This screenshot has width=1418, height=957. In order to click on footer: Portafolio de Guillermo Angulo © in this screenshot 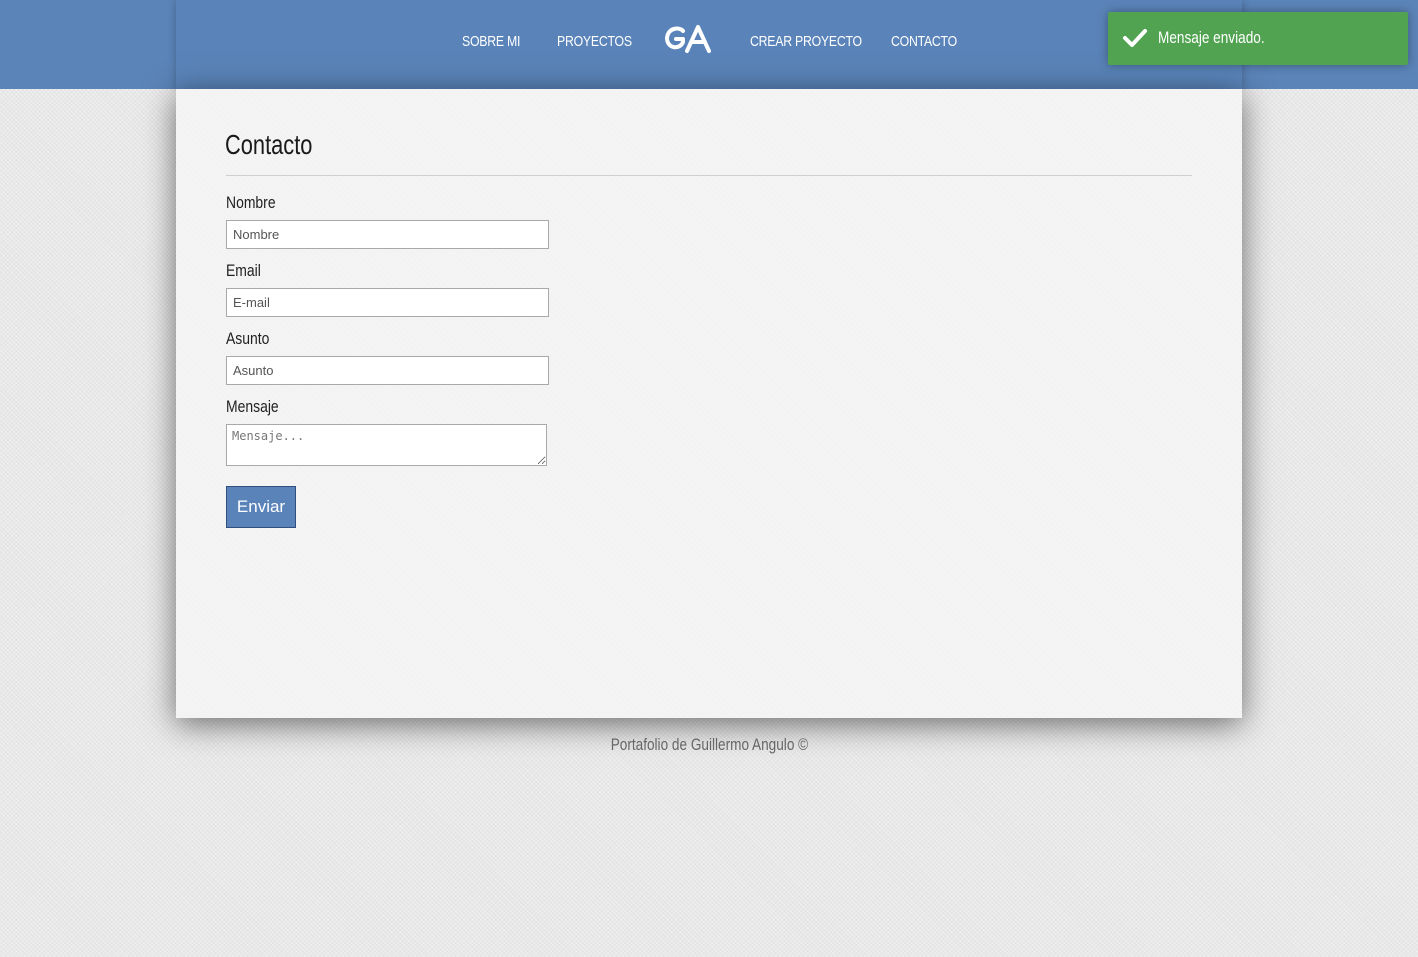, I will do `click(709, 745)`.